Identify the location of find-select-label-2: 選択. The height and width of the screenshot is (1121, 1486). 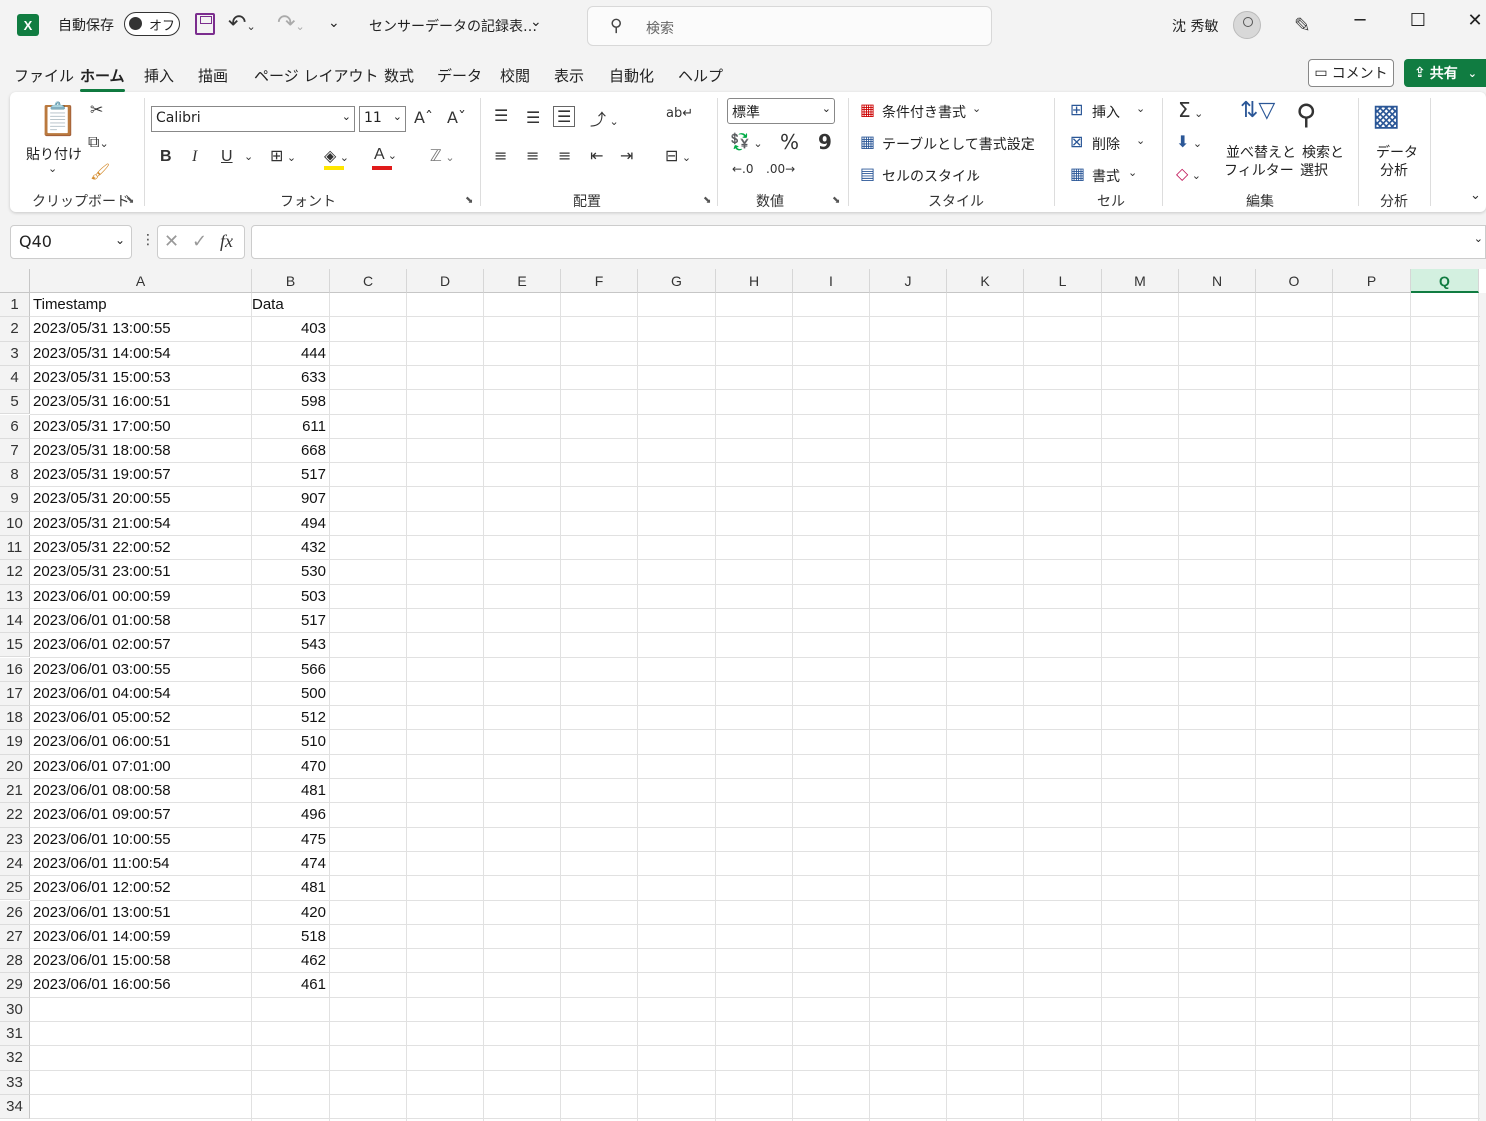
(1314, 170).